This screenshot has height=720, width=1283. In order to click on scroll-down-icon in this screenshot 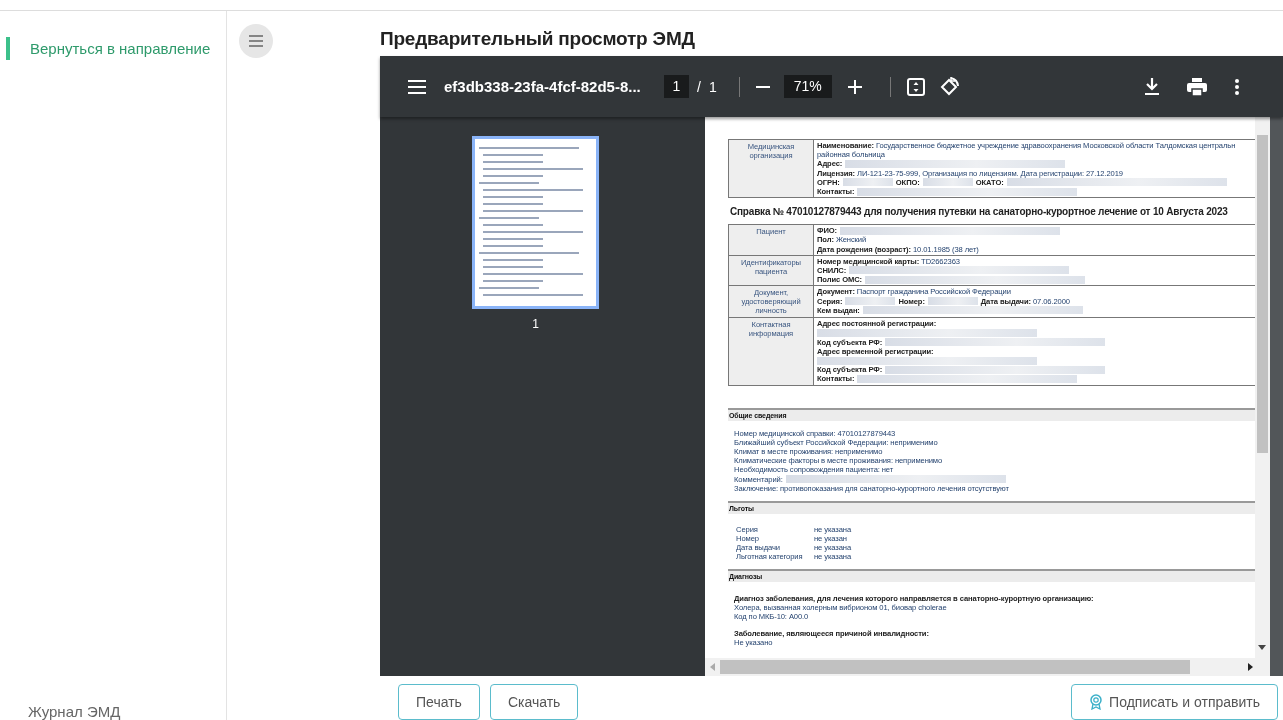, I will do `click(1262, 647)`.